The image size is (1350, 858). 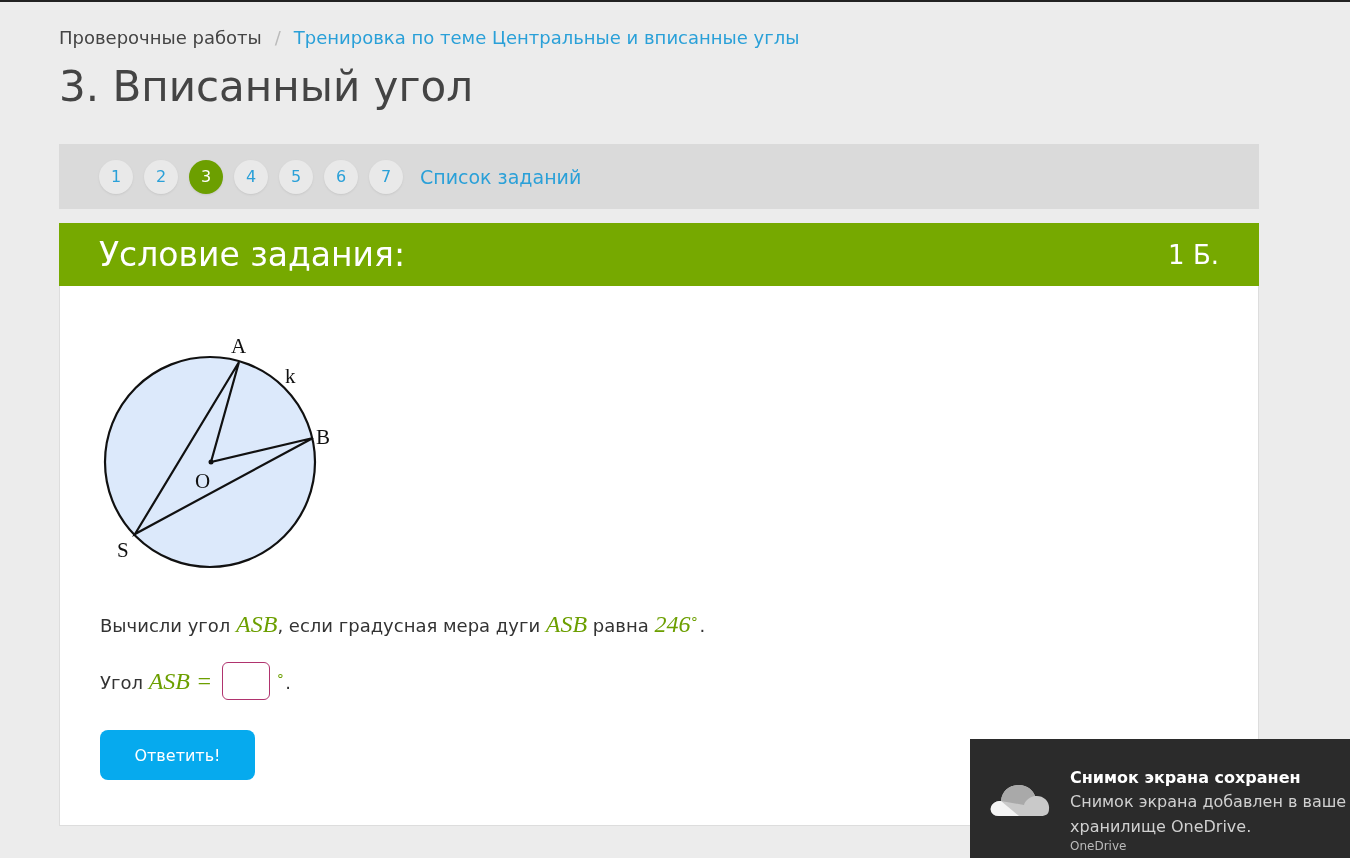 What do you see at coordinates (1186, 778) in the screenshot?
I see `notification-title: Снимок экрана сохранен` at bounding box center [1186, 778].